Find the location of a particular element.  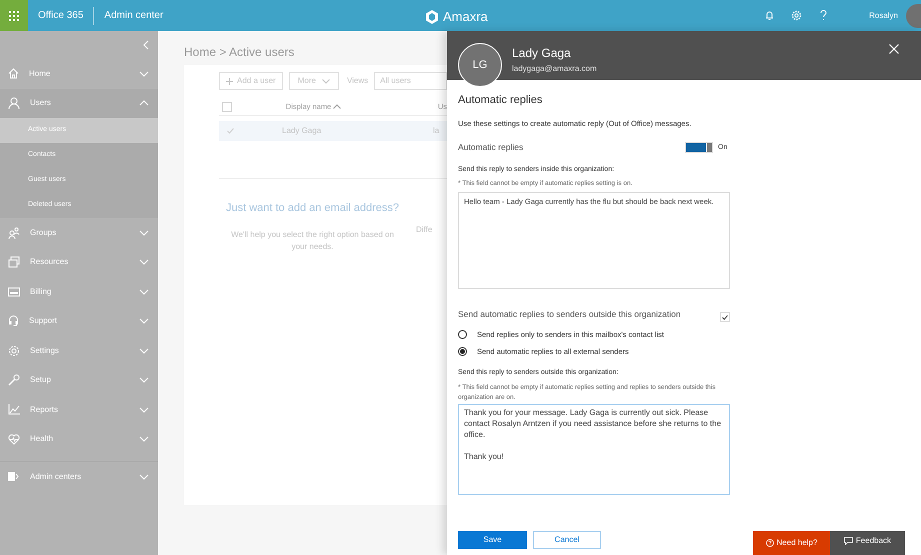

nav-item: Support is located at coordinates (79, 321).